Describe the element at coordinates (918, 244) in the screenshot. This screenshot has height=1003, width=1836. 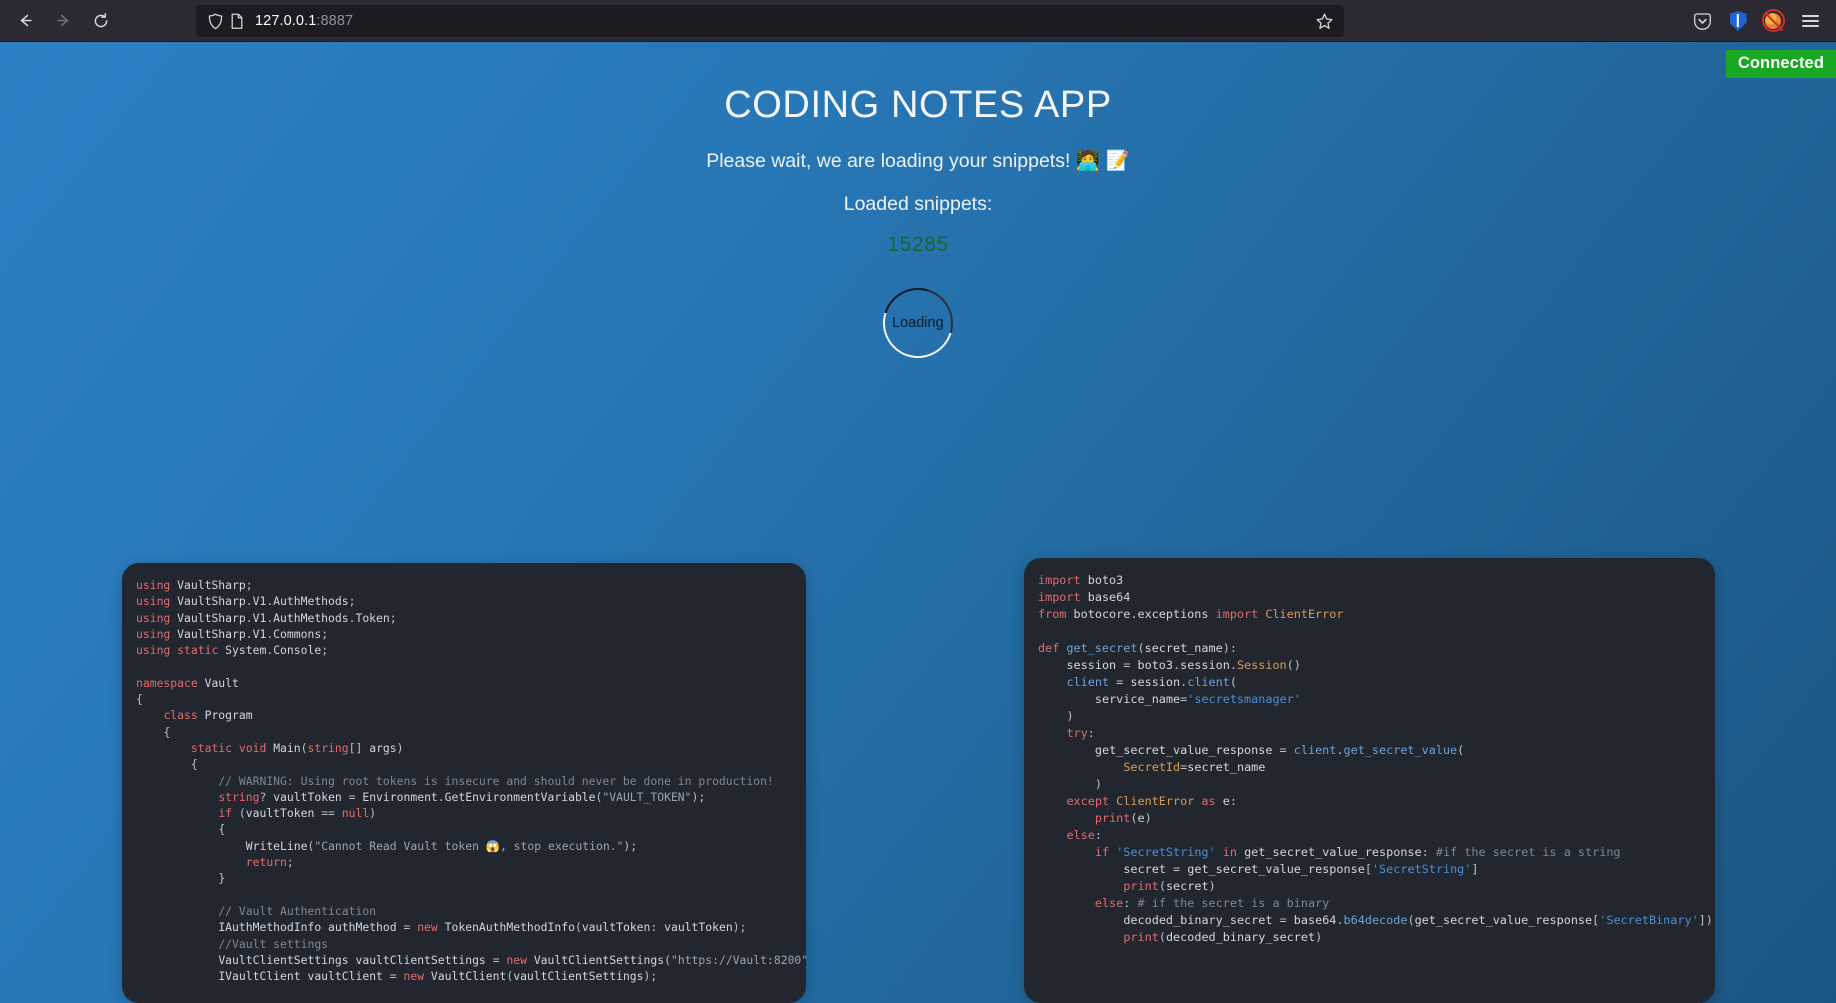
I see `loaded-snippets-count: 15285` at that location.